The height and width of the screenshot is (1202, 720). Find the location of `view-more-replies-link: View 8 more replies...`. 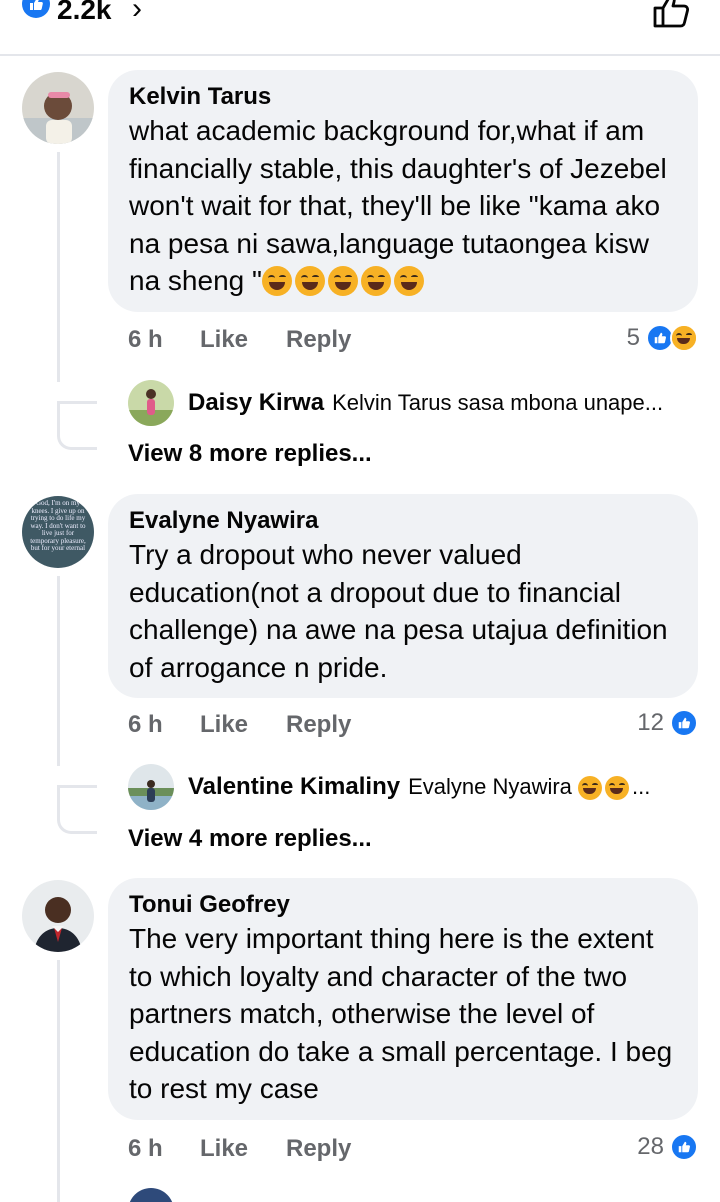

view-more-replies-link: View 8 more replies... is located at coordinates (250, 454).